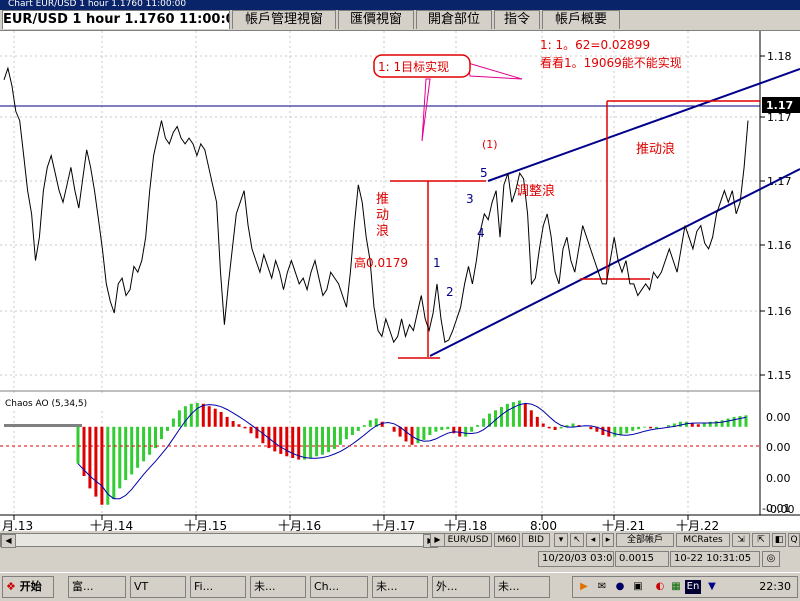 Image resolution: width=800 pixels, height=601 pixels. Describe the element at coordinates (450, 292) in the screenshot. I see `wave-label-2: 2` at that location.